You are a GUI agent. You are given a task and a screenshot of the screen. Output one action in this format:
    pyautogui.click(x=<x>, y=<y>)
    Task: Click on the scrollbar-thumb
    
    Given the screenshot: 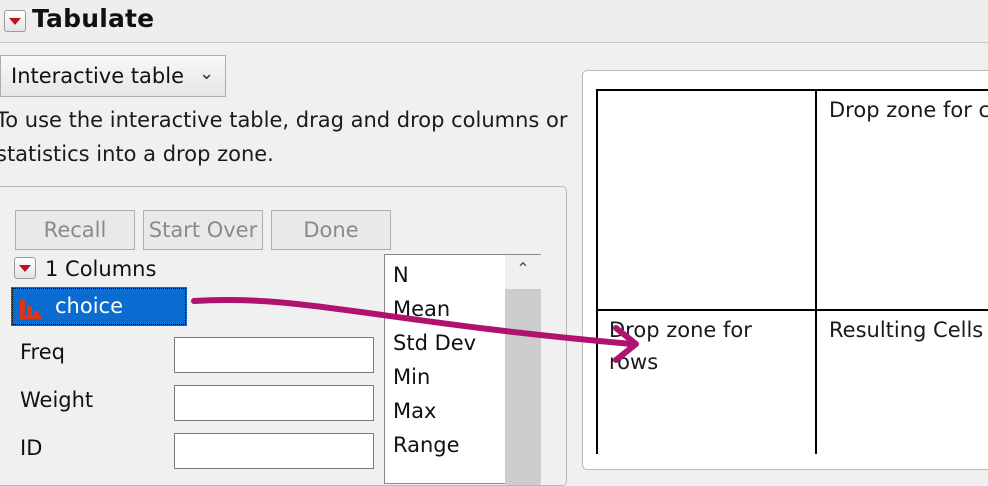 What is the action you would take?
    pyautogui.click(x=523, y=387)
    